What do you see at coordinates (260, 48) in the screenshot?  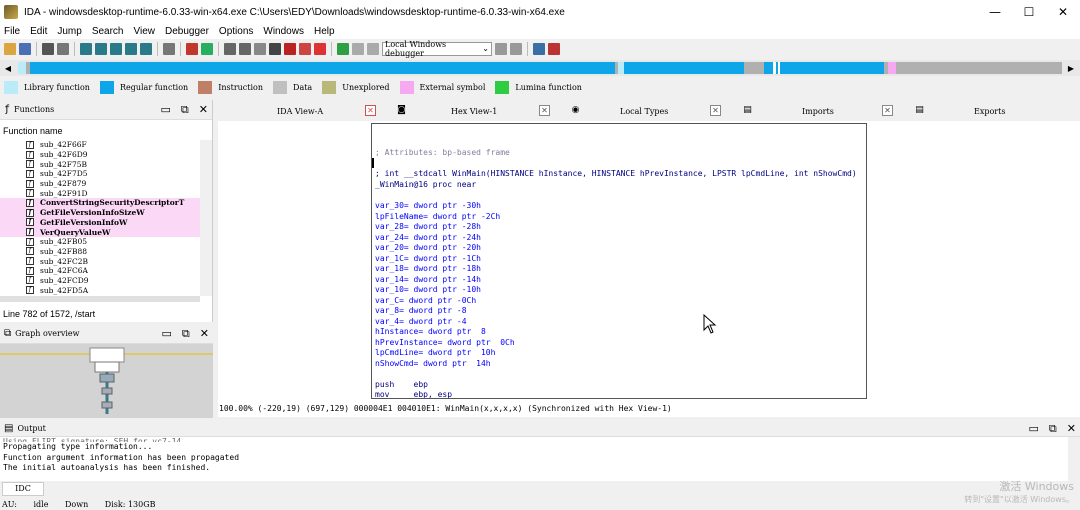 I see `func-icon` at bounding box center [260, 48].